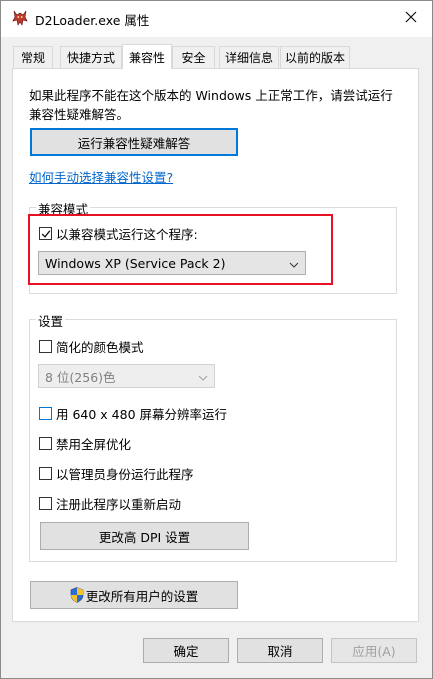 The width and height of the screenshot is (433, 679). What do you see at coordinates (134, 142) in the screenshot?
I see `run-troubleshooter-button: 运行兼容性疑难解答` at bounding box center [134, 142].